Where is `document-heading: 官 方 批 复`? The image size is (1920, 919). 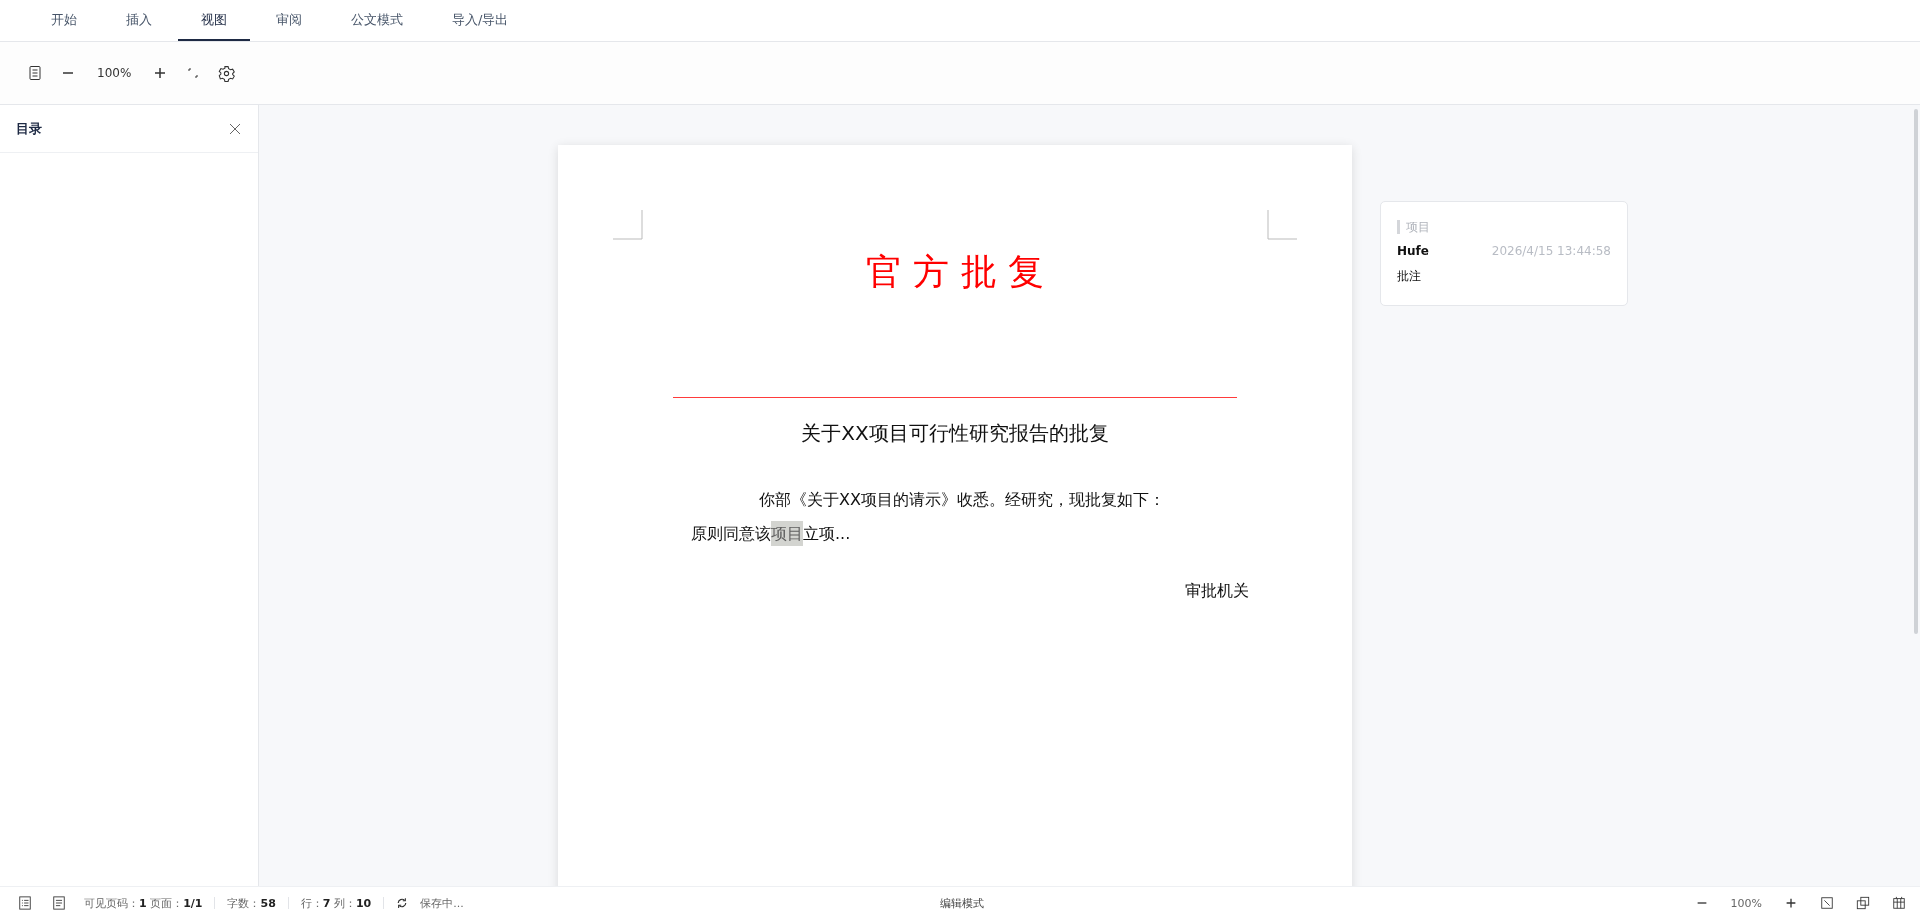
document-heading: 官 方 批 复 is located at coordinates (955, 272).